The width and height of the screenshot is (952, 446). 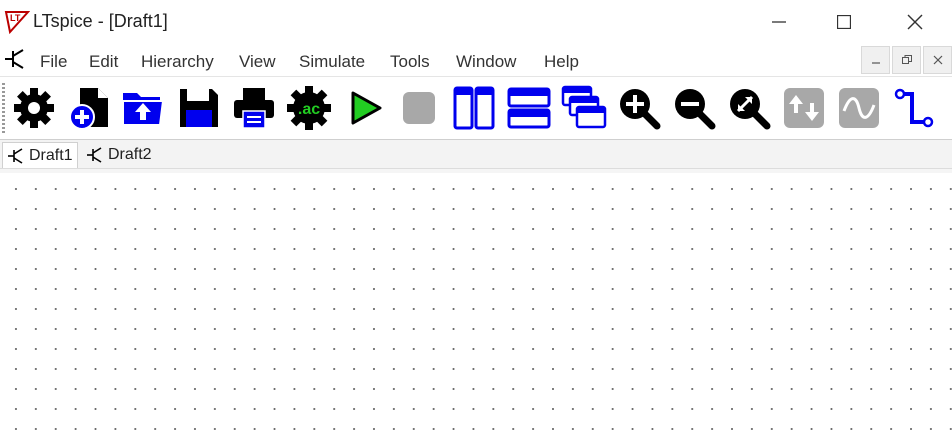 I want to click on zoom-fit-button, so click(x=749, y=108).